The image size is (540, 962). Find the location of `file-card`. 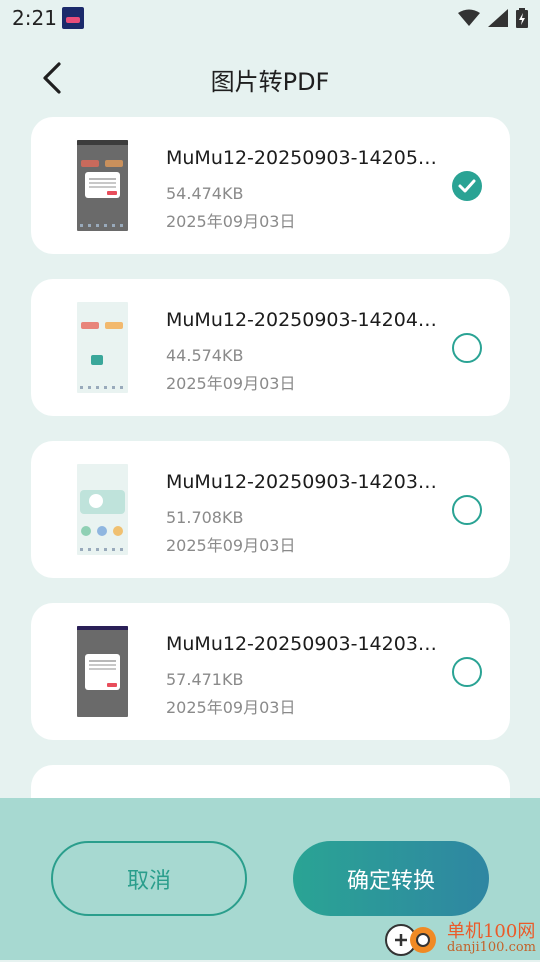

file-card is located at coordinates (270, 781).